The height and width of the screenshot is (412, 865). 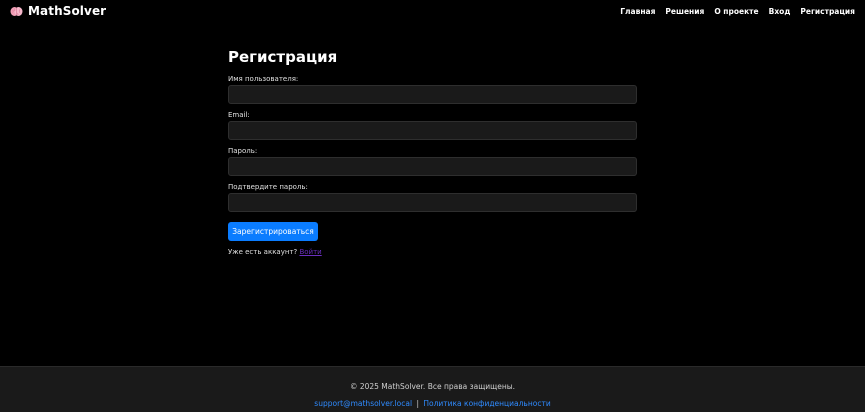 I want to click on support-email-link: support@mathsolver.local, so click(x=363, y=403).